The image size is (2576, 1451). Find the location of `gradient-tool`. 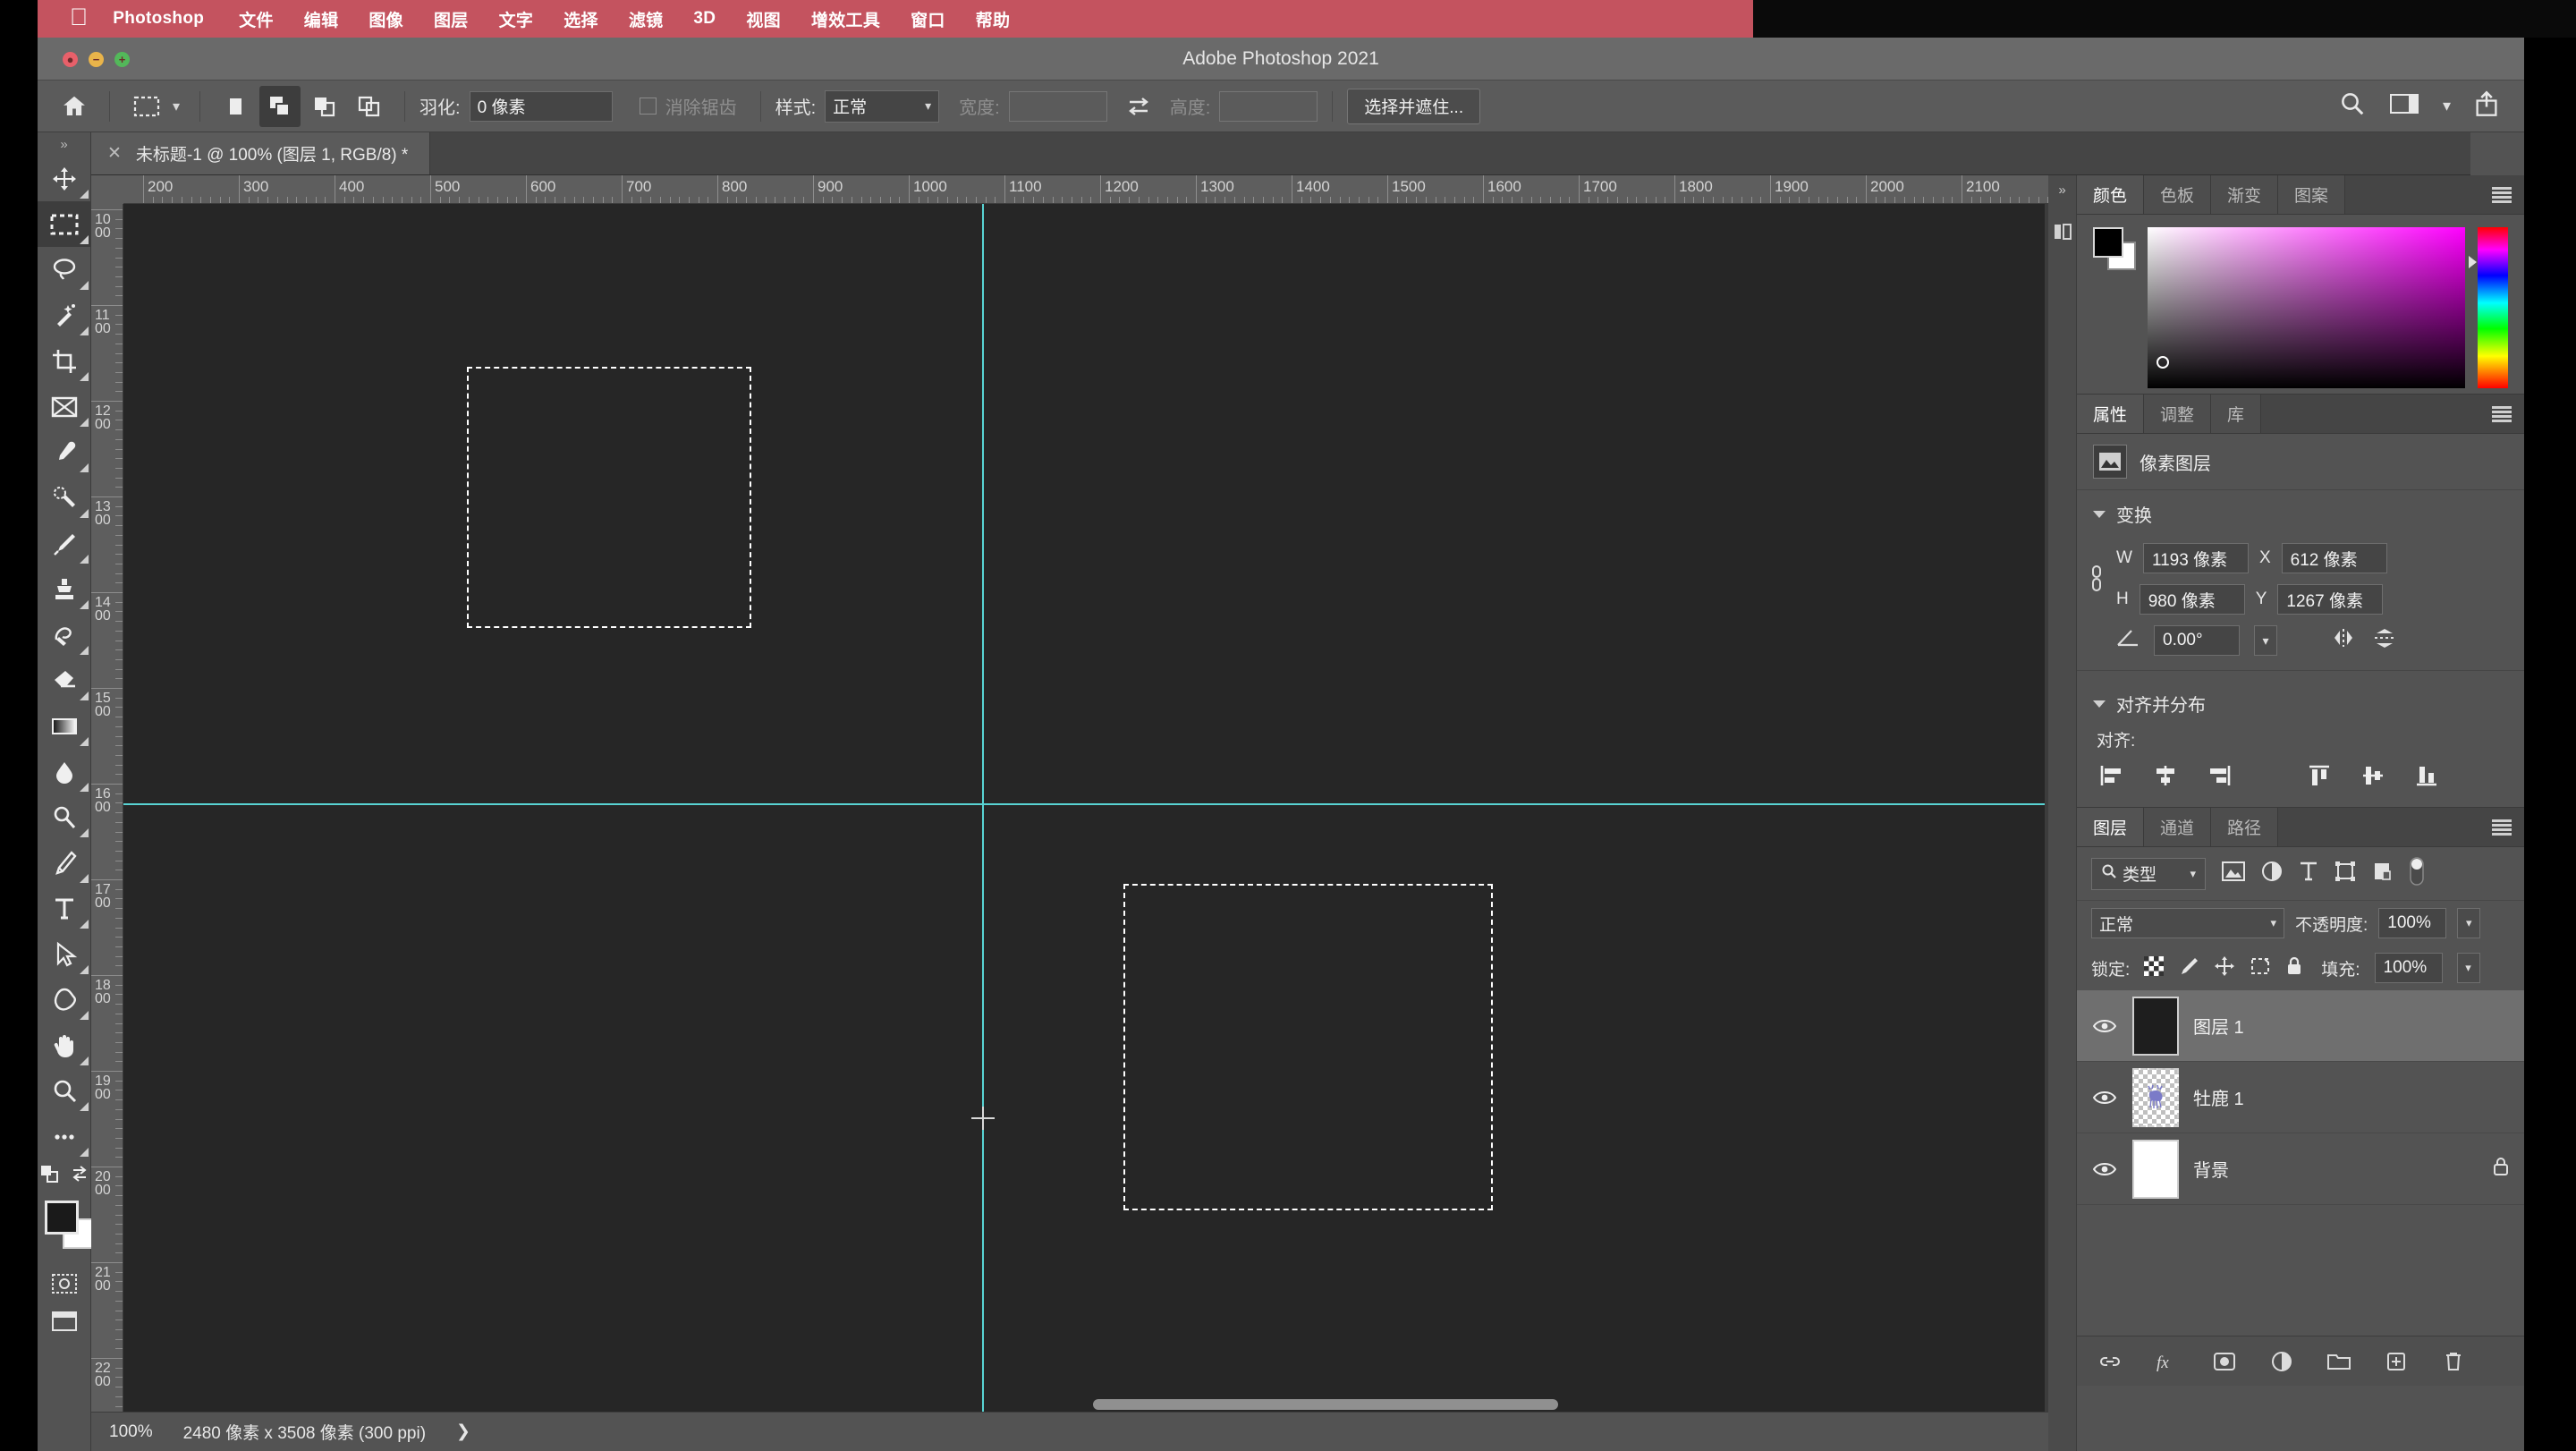

gradient-tool is located at coordinates (64, 726).